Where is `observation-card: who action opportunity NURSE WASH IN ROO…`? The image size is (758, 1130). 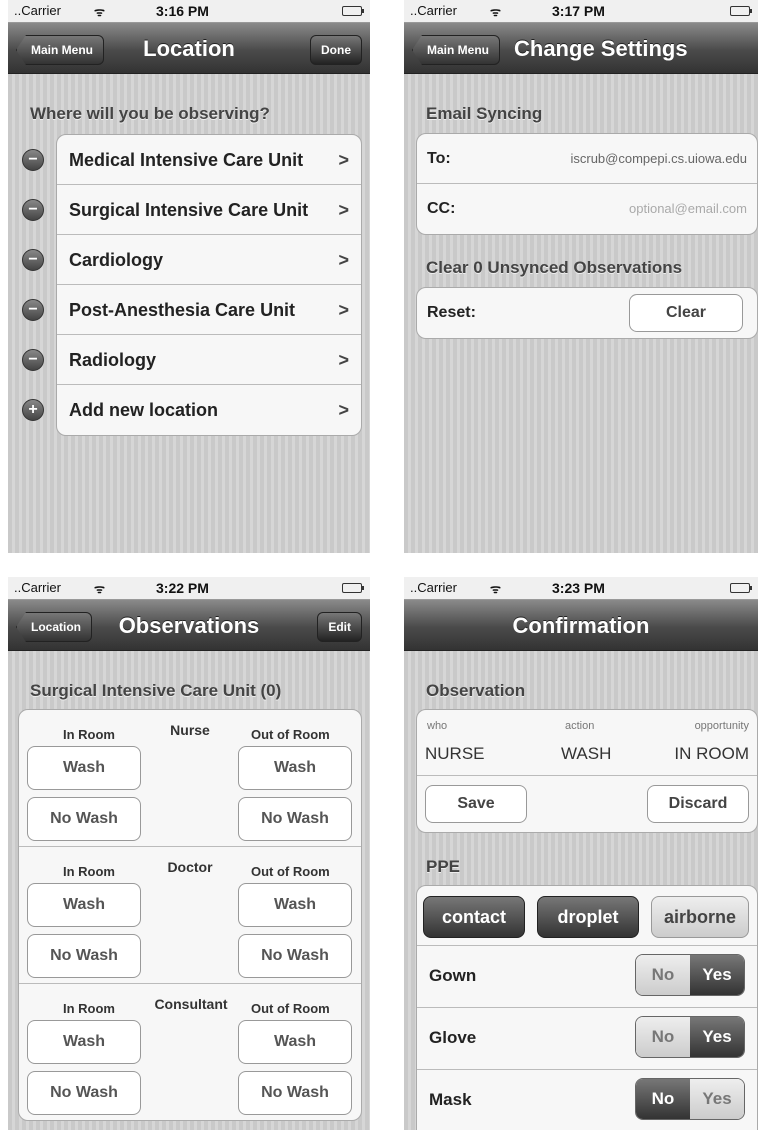 observation-card: who action opportunity NURSE WASH IN ROO… is located at coordinates (587, 771).